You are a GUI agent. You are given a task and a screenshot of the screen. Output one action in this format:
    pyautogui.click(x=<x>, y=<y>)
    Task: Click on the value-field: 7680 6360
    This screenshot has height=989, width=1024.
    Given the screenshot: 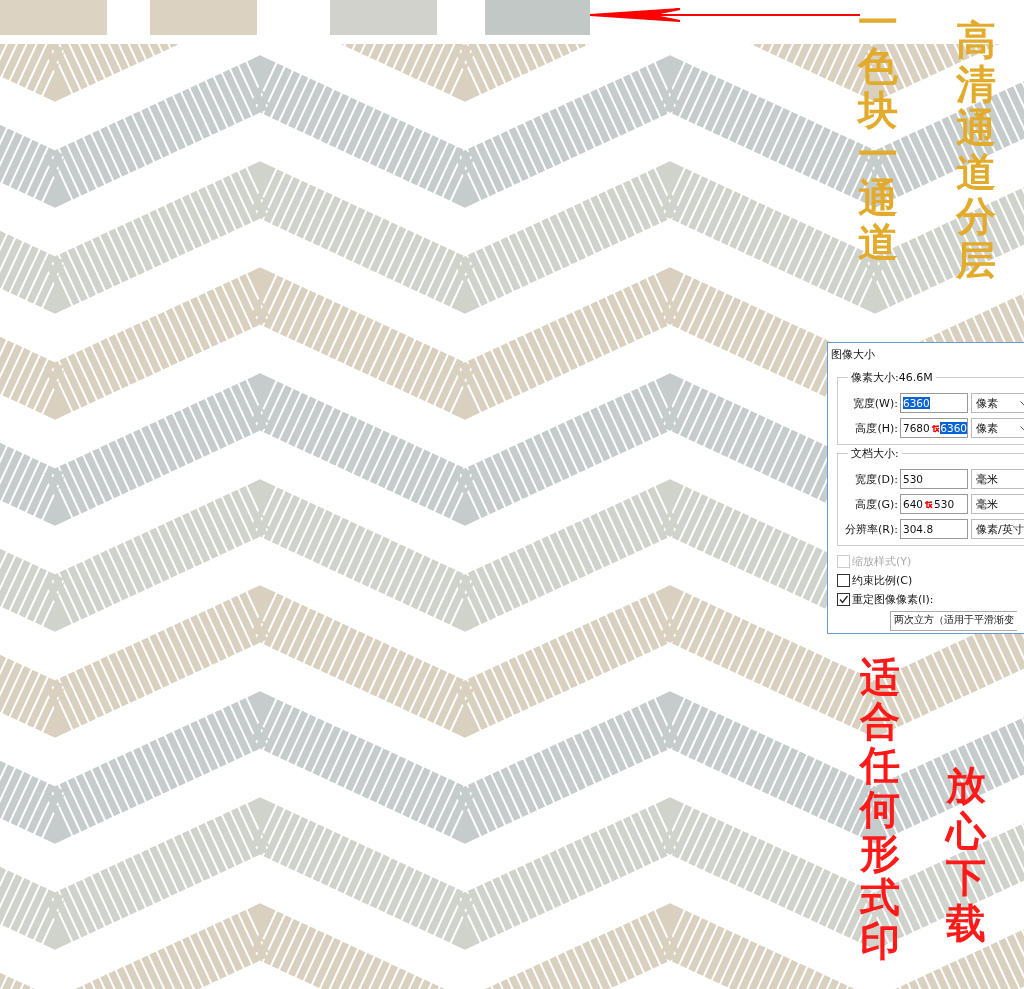 What is the action you would take?
    pyautogui.click(x=934, y=428)
    